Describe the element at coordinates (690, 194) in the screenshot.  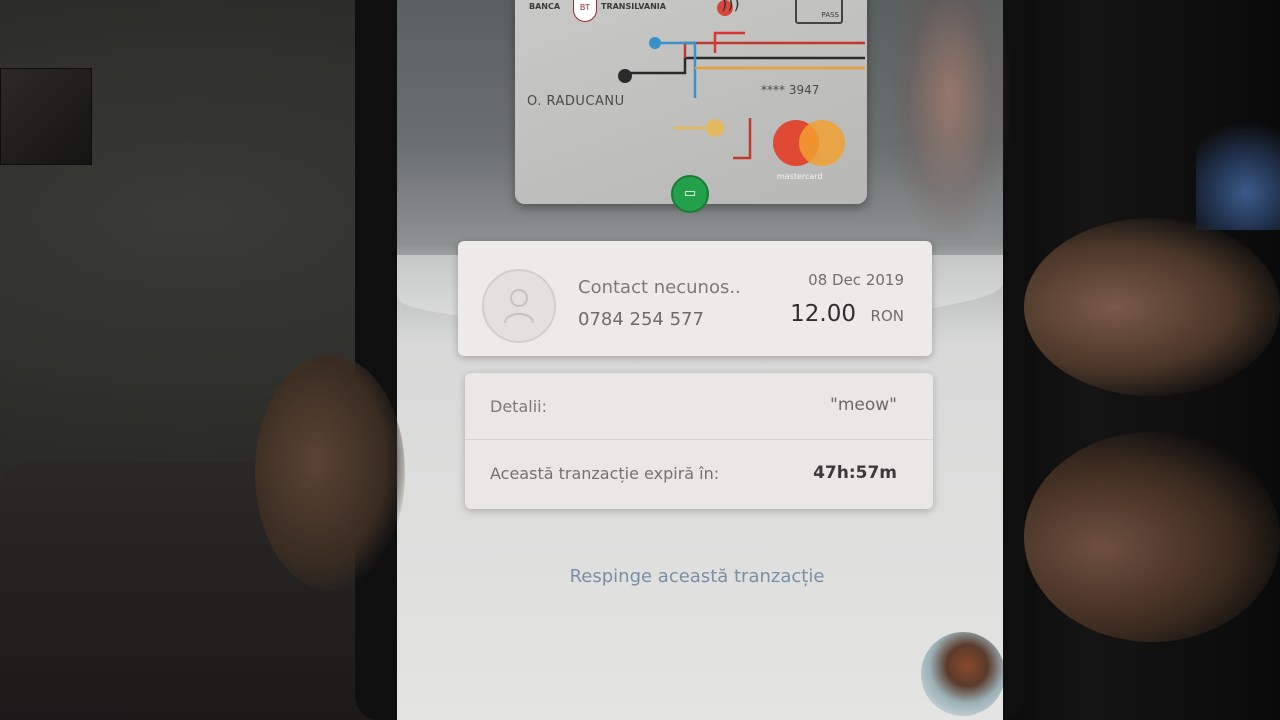
I see `green-cash-icon: ▭` at that location.